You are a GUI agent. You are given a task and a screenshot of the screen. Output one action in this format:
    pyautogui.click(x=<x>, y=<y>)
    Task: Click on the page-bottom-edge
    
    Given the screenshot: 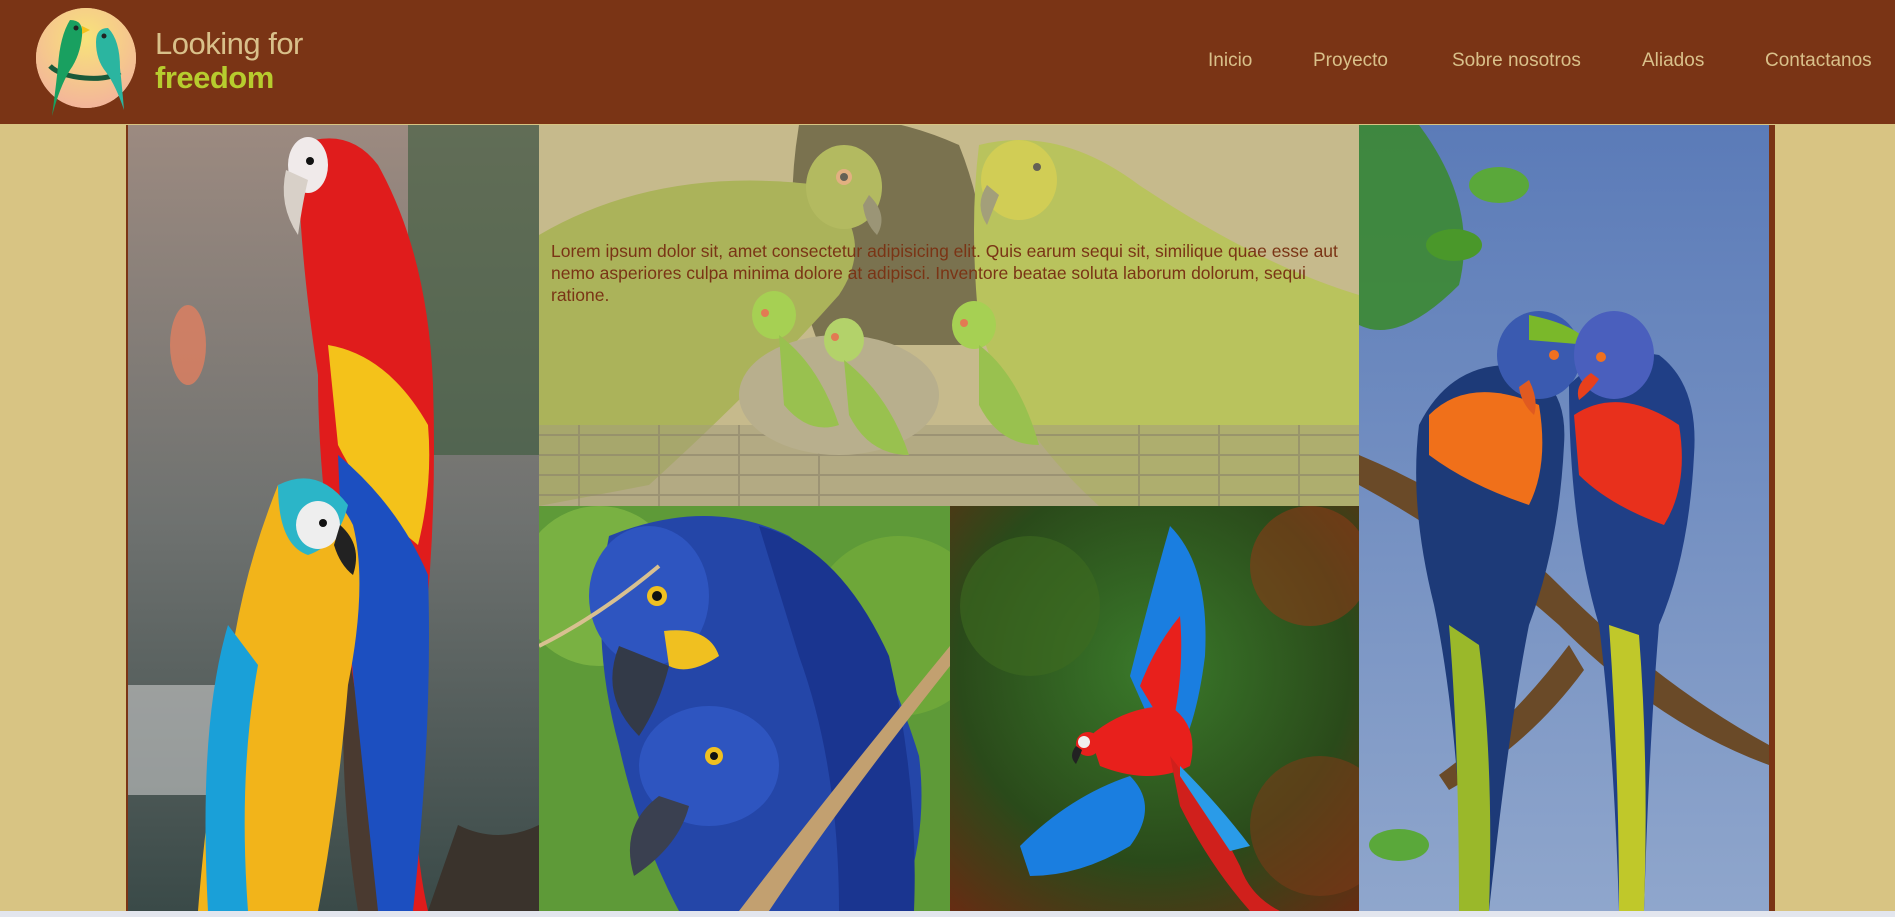 What is the action you would take?
    pyautogui.click(x=947, y=914)
    